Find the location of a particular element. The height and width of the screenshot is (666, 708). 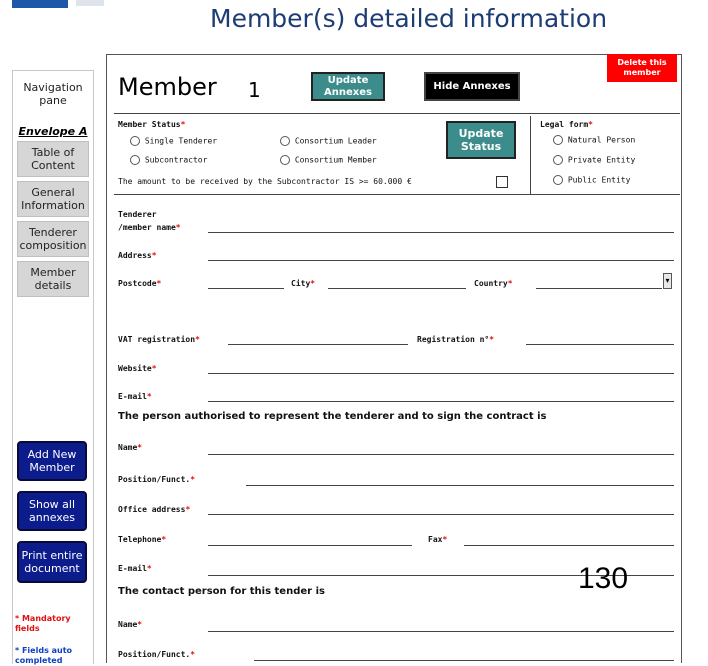

contact-name-field is located at coordinates (441, 631).